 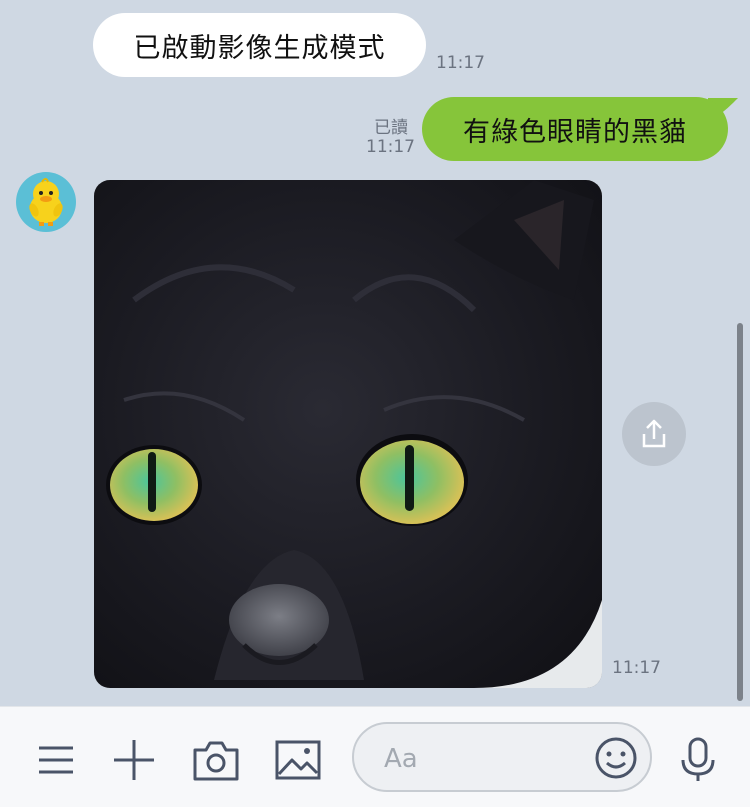 I want to click on bot-avatar, so click(x=46, y=202).